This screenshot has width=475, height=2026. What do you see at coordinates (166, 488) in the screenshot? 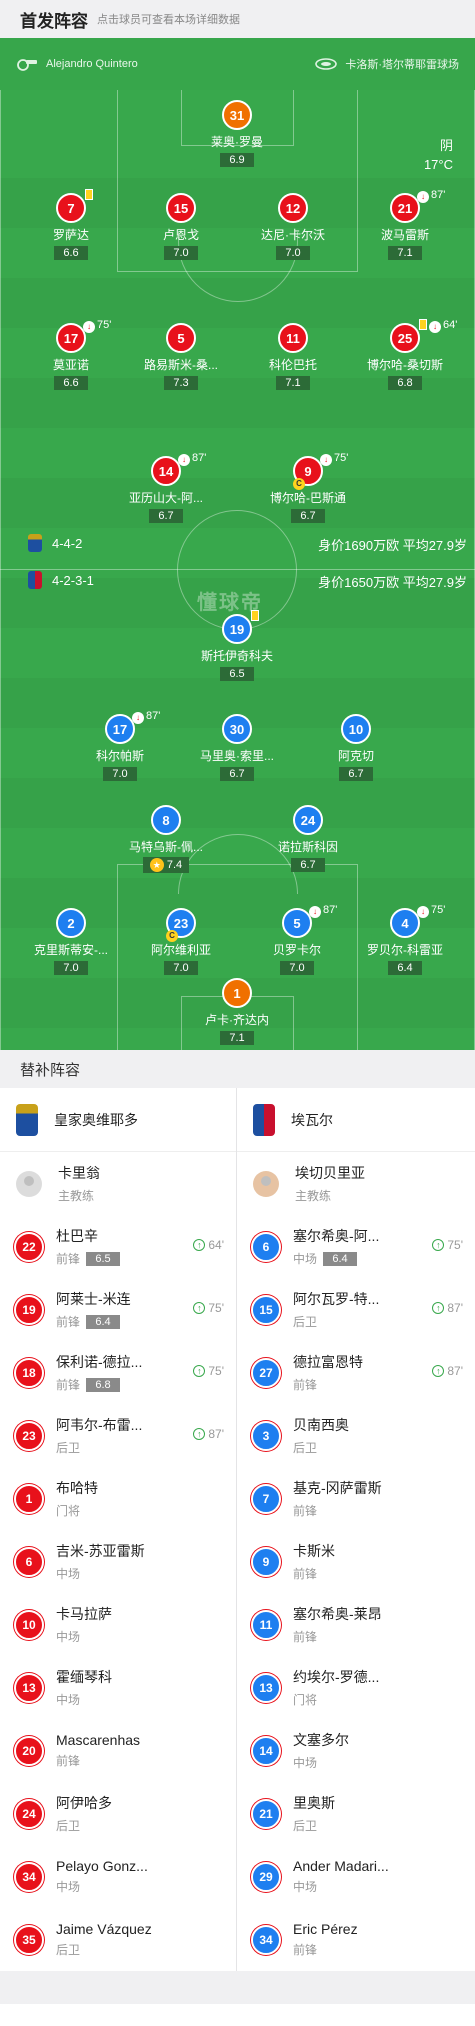
I see `home-player: 14 ↓ 87' 亚历山大-阿... 6.7` at bounding box center [166, 488].